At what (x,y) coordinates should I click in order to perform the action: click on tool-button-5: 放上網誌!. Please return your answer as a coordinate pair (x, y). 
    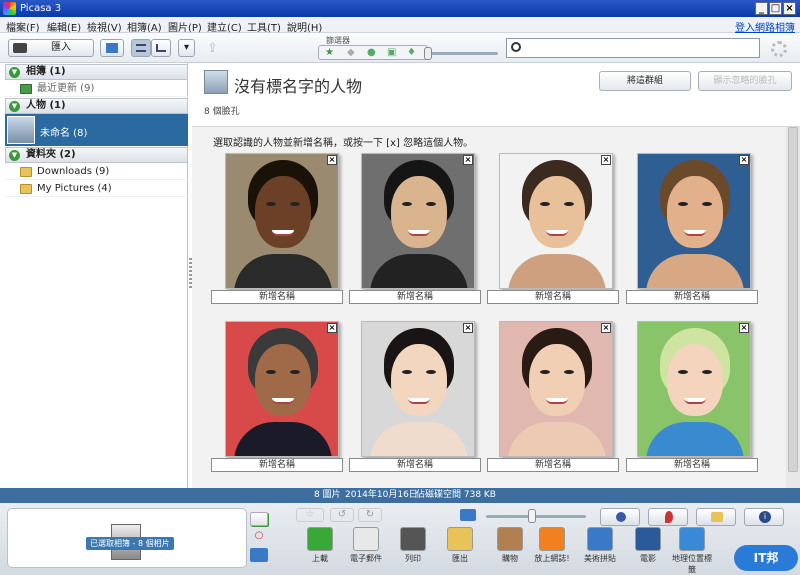
    Looking at the image, I should click on (552, 545).